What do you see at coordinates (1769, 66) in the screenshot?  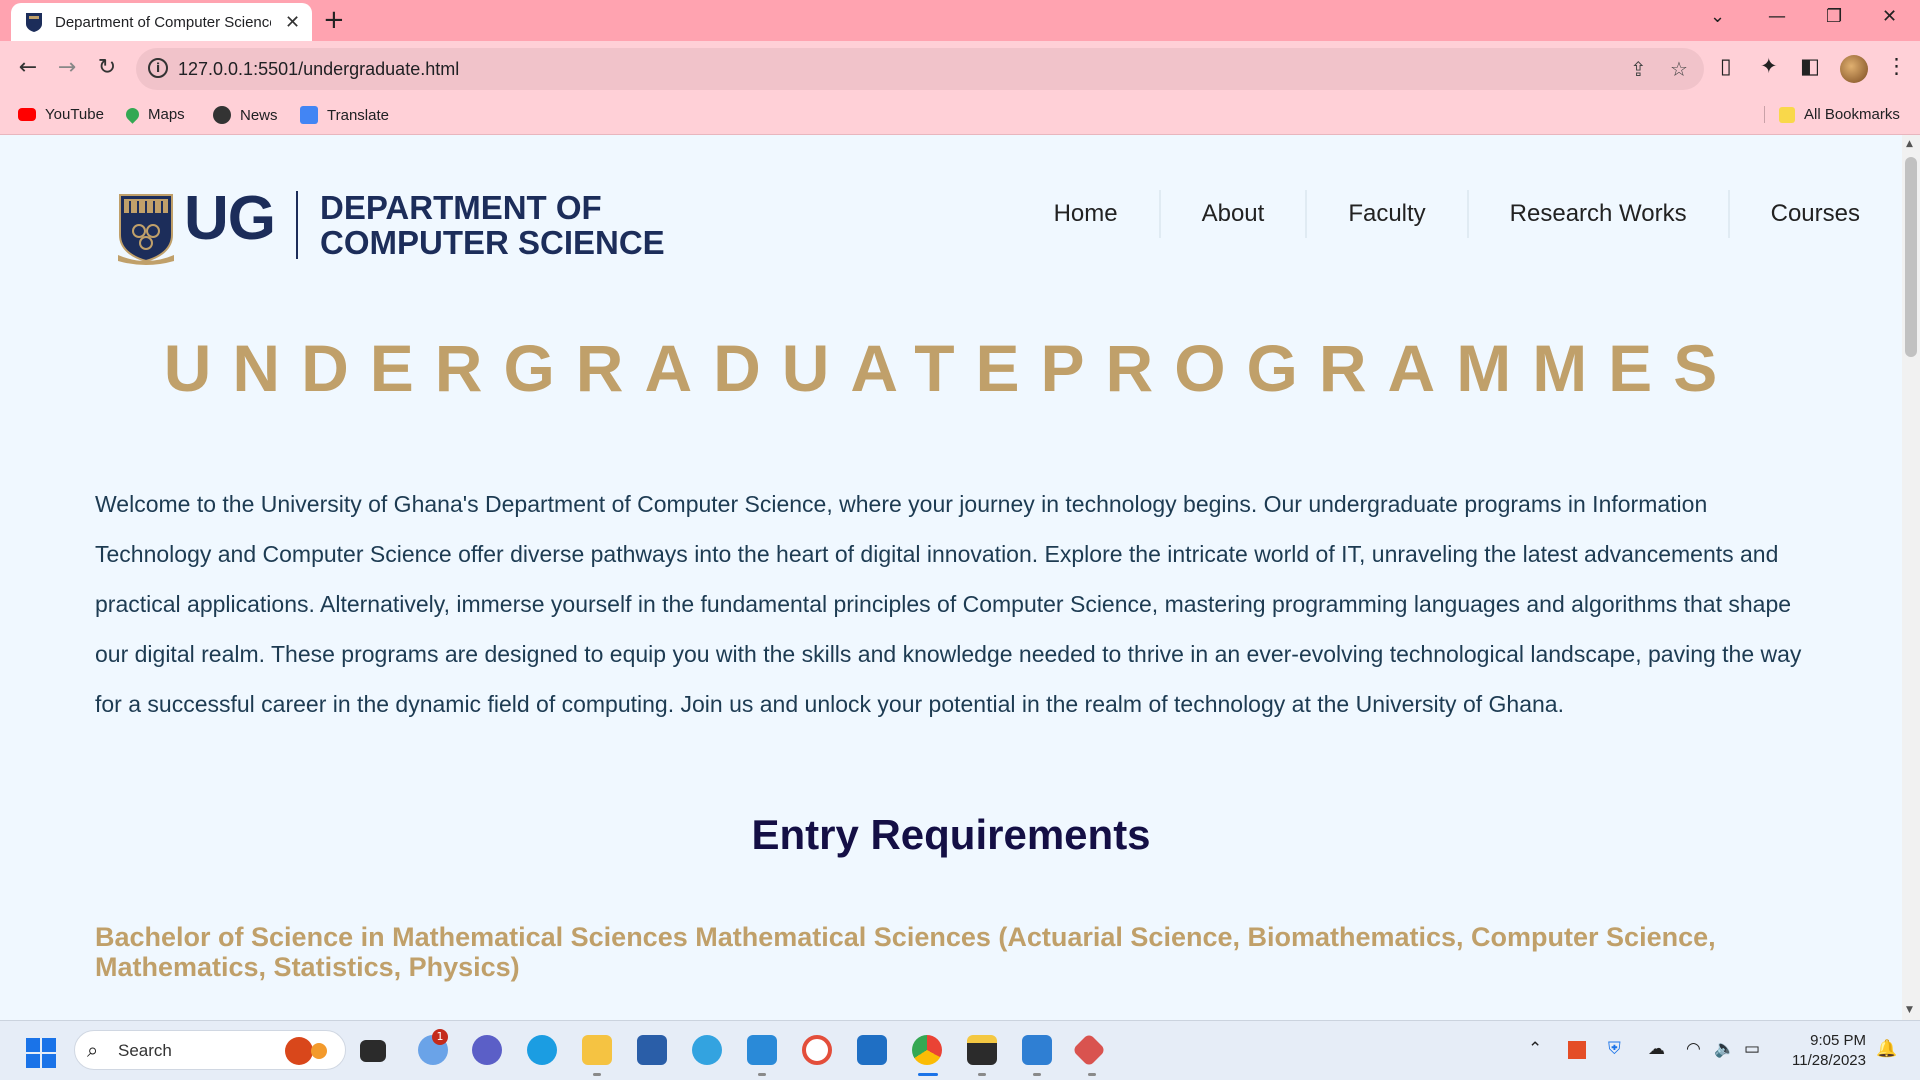 I see `extensions-icon: ✦` at bounding box center [1769, 66].